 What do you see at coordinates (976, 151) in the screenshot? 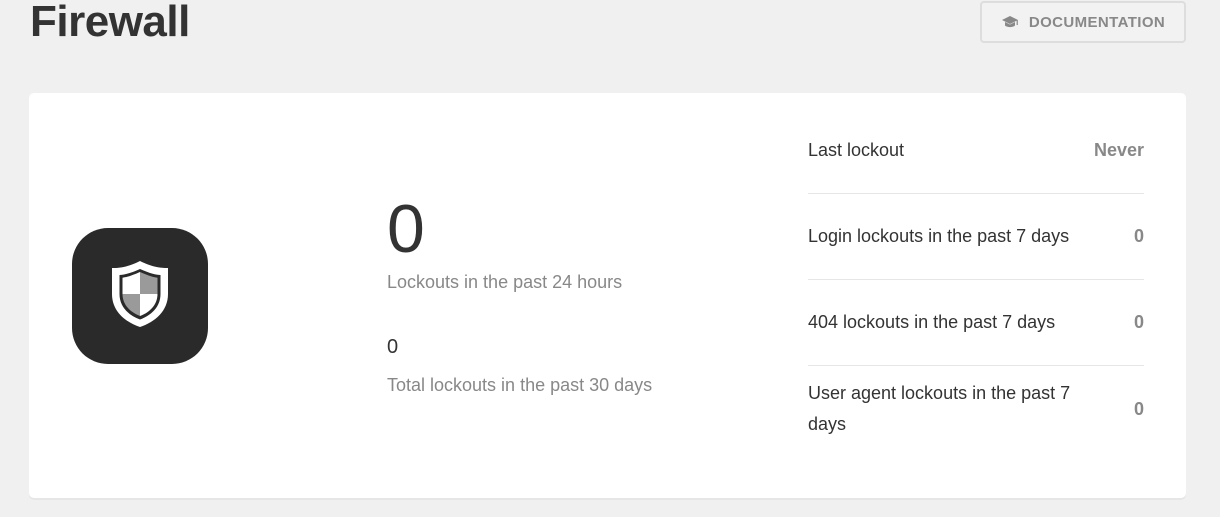
I see `last-lockout-row: Last lockout Never` at bounding box center [976, 151].